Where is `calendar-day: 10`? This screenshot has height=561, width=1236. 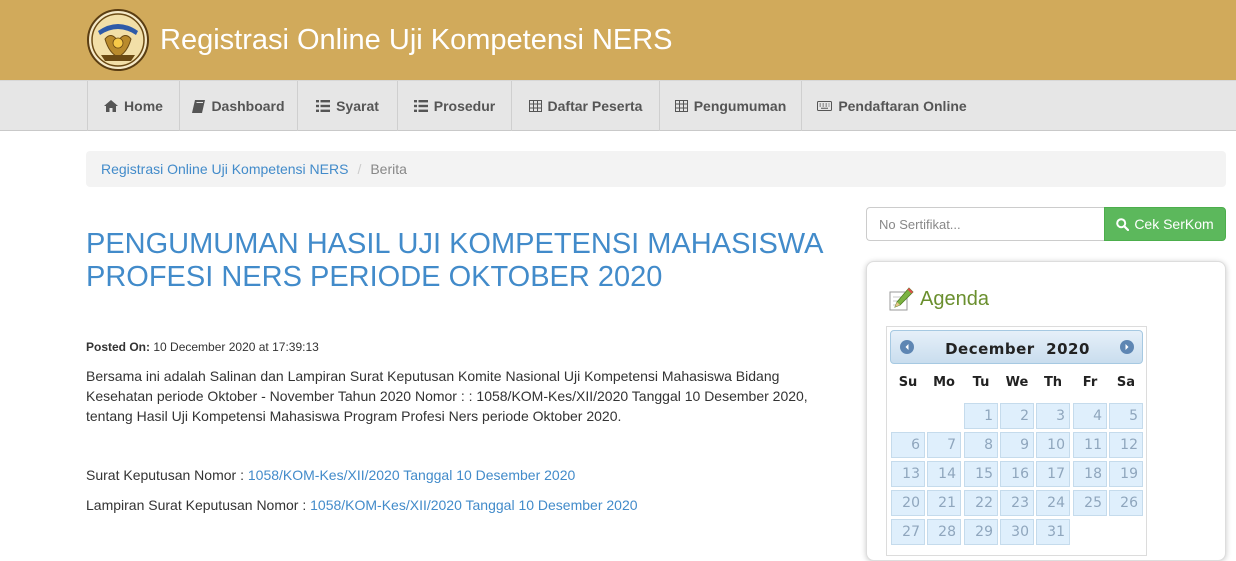
calendar-day: 10 is located at coordinates (1053, 445).